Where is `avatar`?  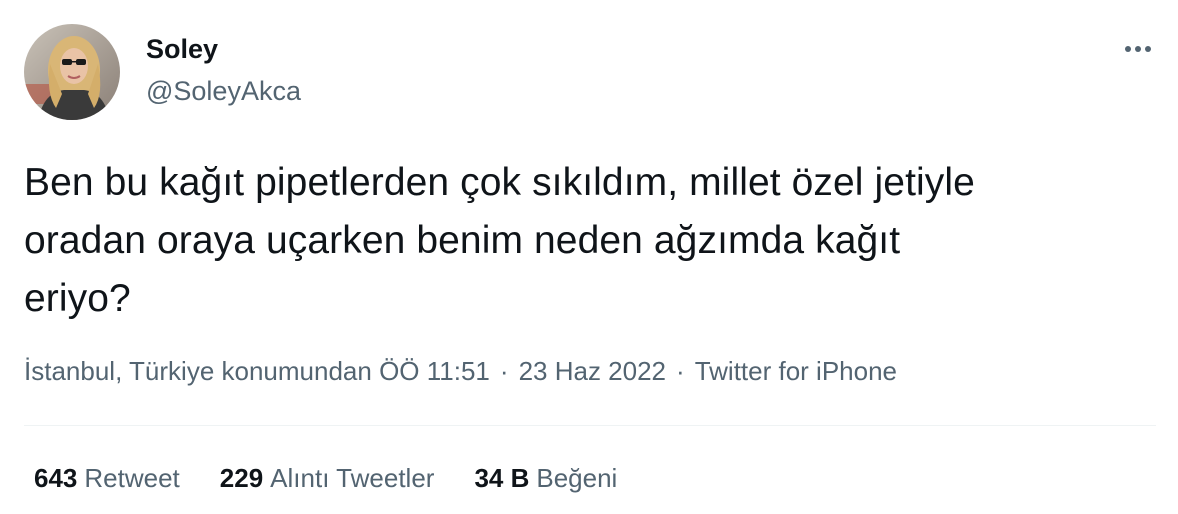 avatar is located at coordinates (72, 72).